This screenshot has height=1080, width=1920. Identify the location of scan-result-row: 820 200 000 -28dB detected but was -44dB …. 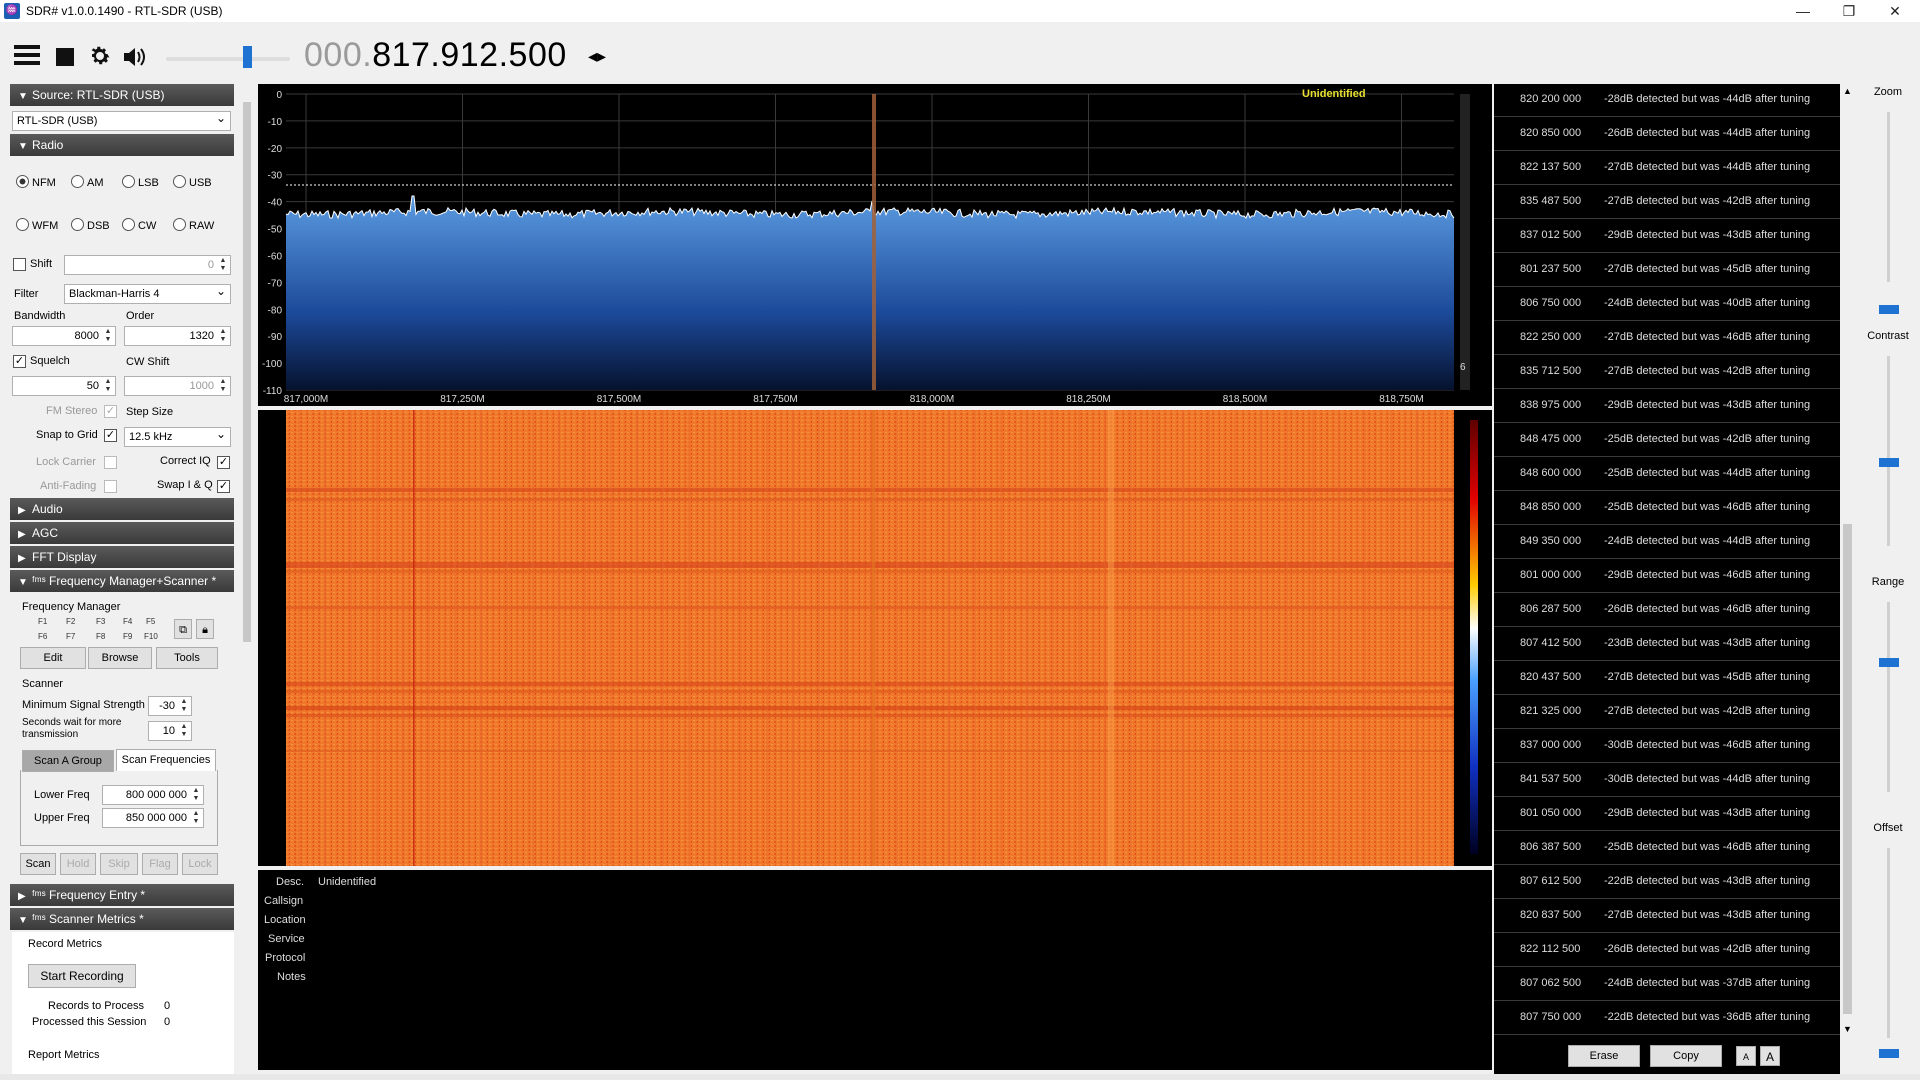
(1667, 100).